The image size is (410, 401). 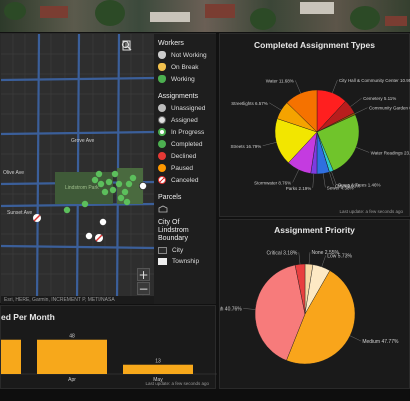 I want to click on slice-label: Parks 2.19%, so click(x=299, y=188).